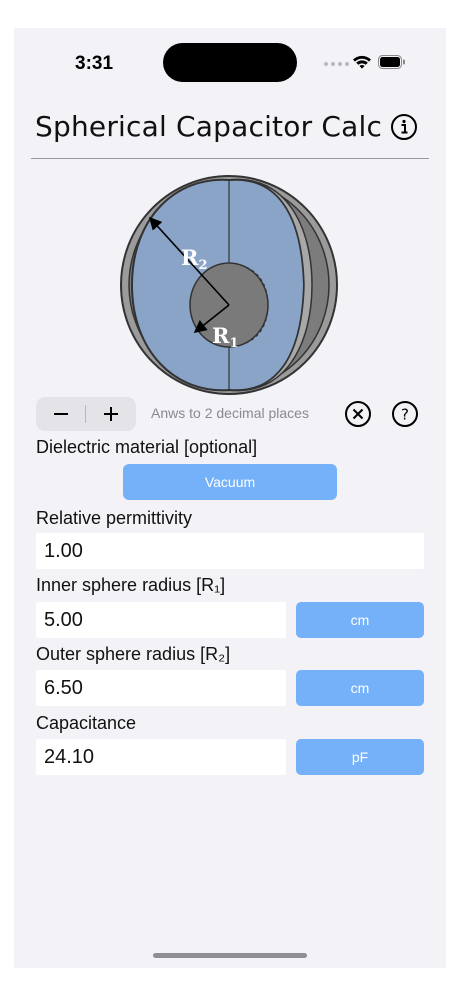 This screenshot has height=995, width=460. What do you see at coordinates (161, 620) in the screenshot?
I see `inner-radius-input: 5.00` at bounding box center [161, 620].